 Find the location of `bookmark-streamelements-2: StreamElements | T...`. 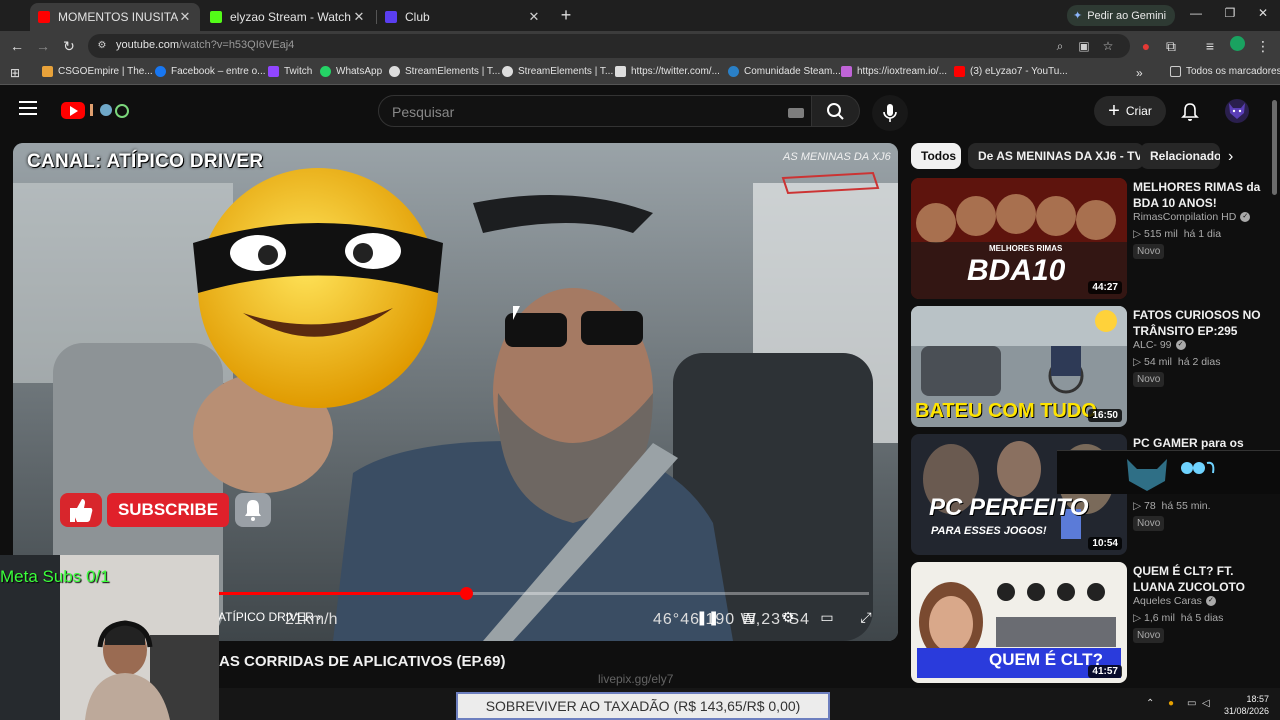

bookmark-streamelements-2: StreamElements | T... is located at coordinates (557, 71).